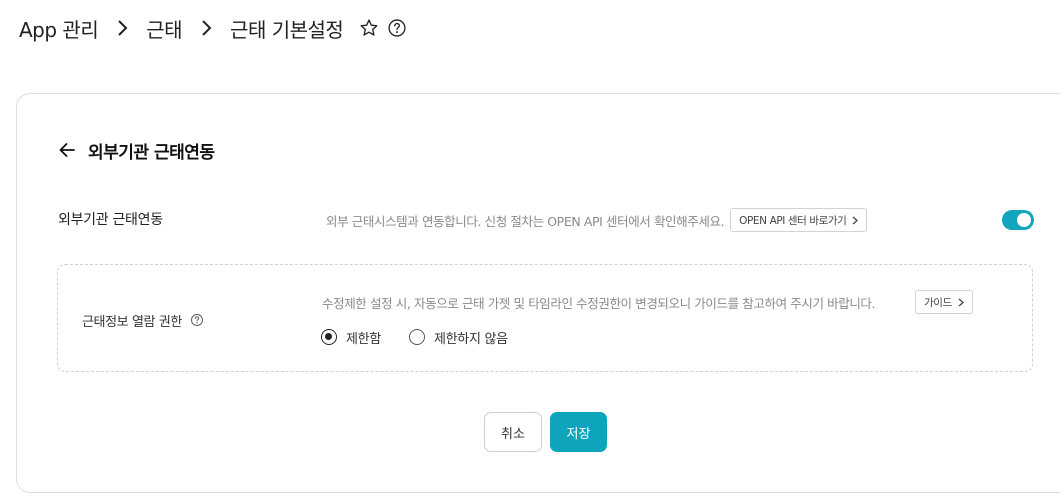 The width and height of the screenshot is (1060, 493). What do you see at coordinates (132, 322) in the screenshot?
I see `permission-label: 근태정보 열람 권한` at bounding box center [132, 322].